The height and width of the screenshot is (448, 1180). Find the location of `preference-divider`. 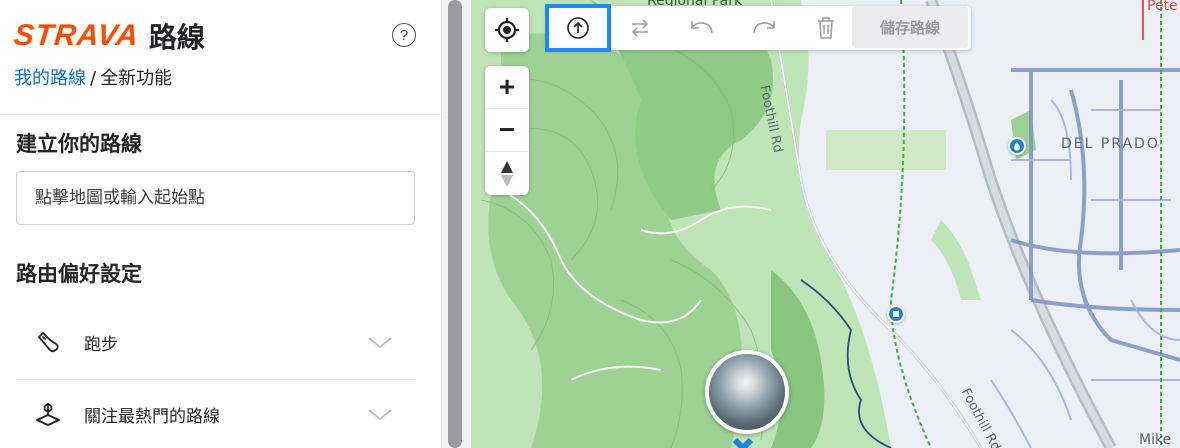

preference-divider is located at coordinates (216, 379).